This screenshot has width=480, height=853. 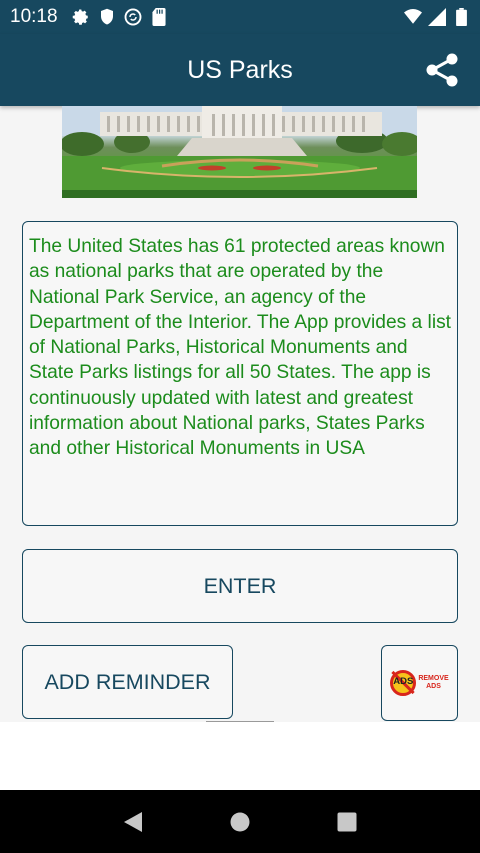 I want to click on app-title: US Parks, so click(x=240, y=69).